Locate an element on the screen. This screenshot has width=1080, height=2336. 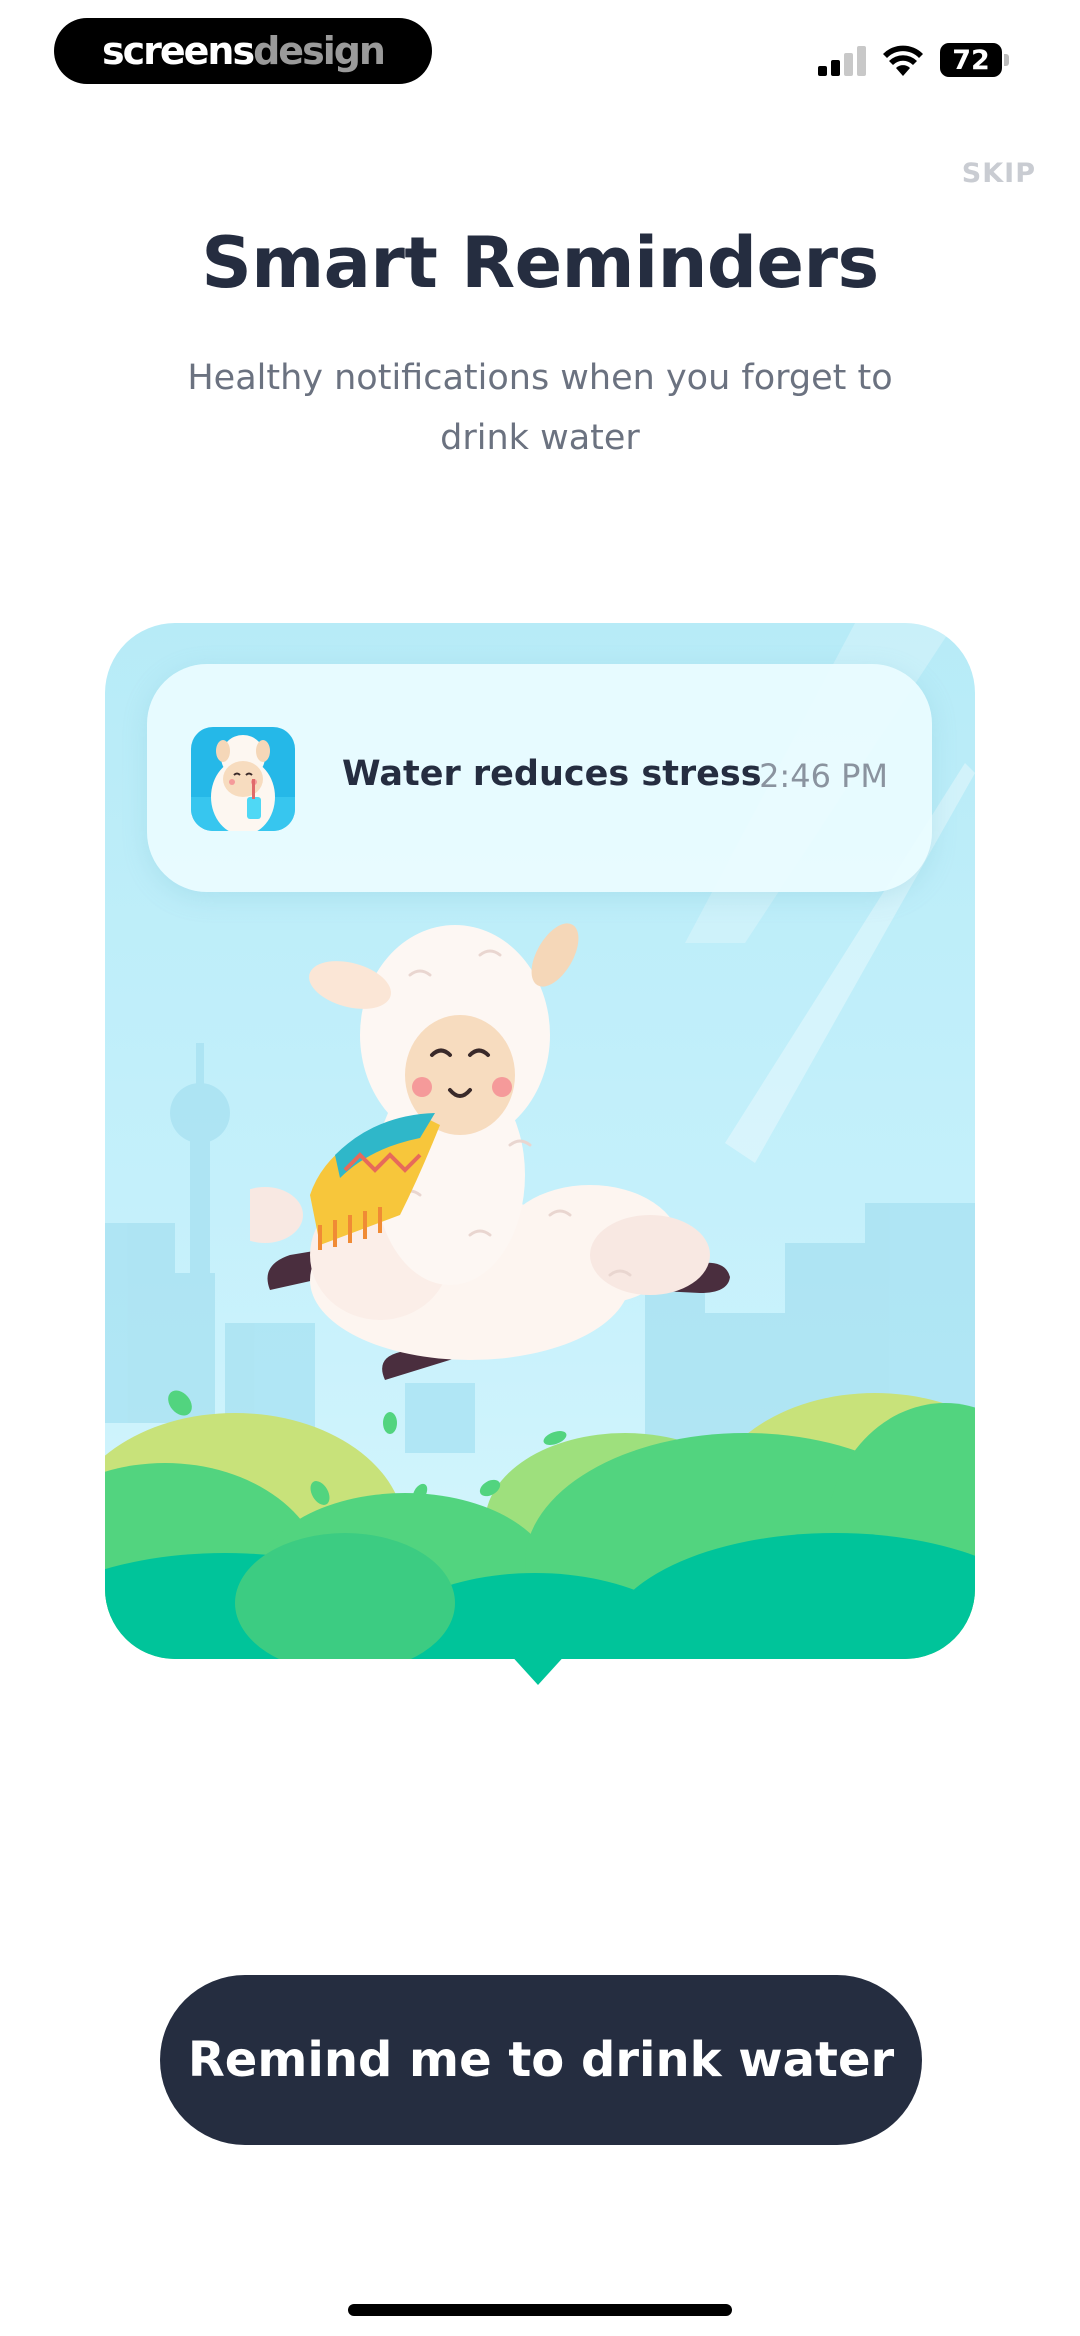
watermark-part2: design is located at coordinates (319, 51).